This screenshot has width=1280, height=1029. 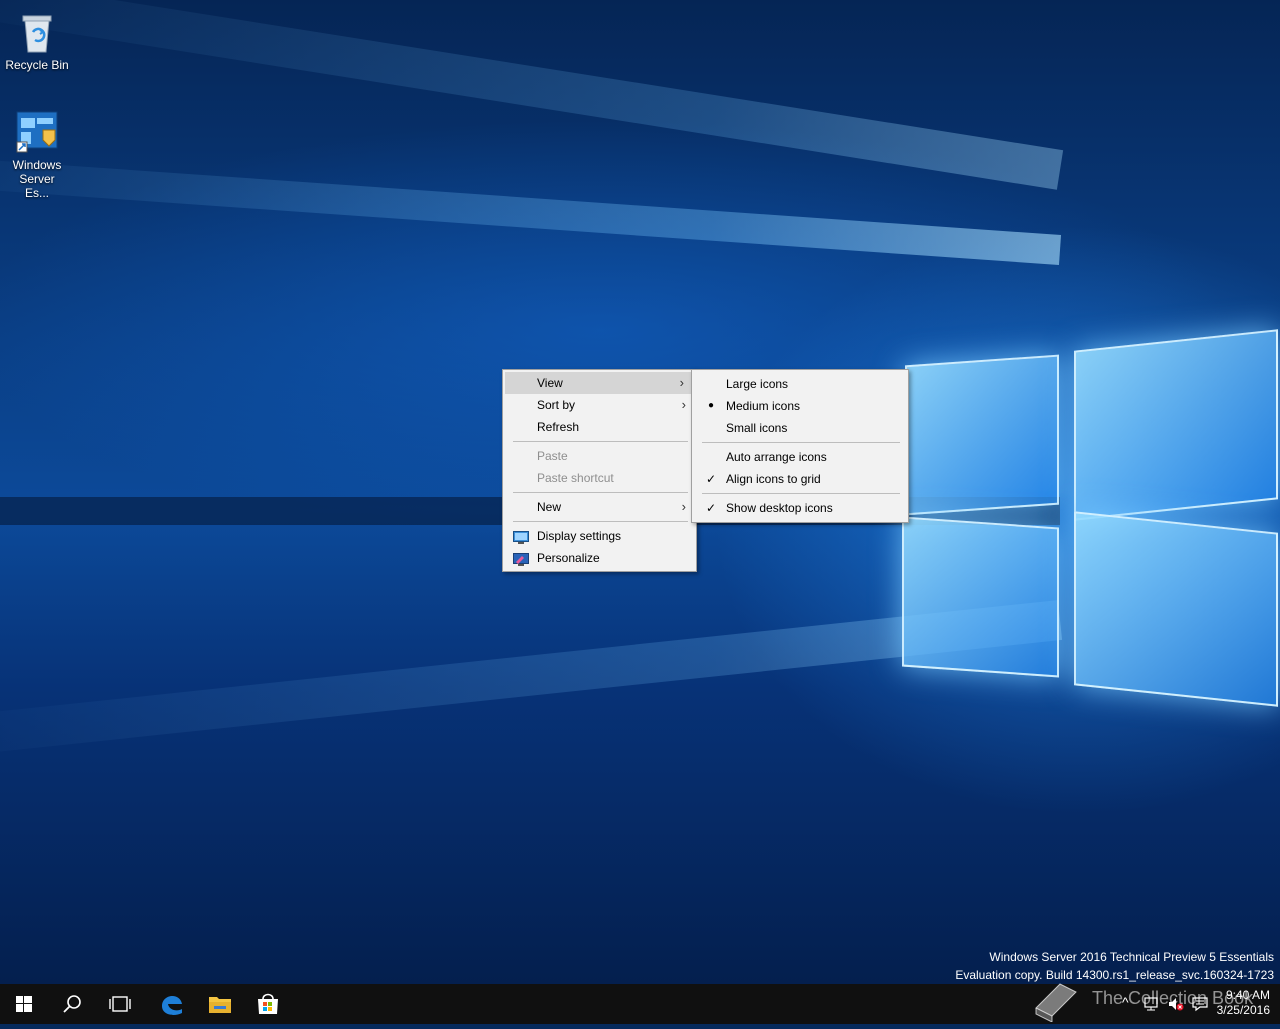 What do you see at coordinates (982, 435) in the screenshot?
I see `logo-pane-top-left` at bounding box center [982, 435].